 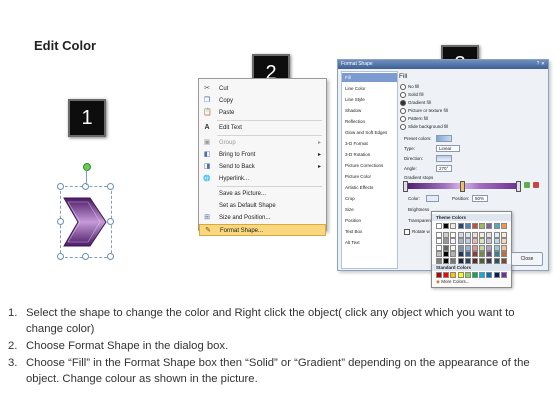 I want to click on radio-pattern-fill: Pattern fill, so click(x=414, y=119).